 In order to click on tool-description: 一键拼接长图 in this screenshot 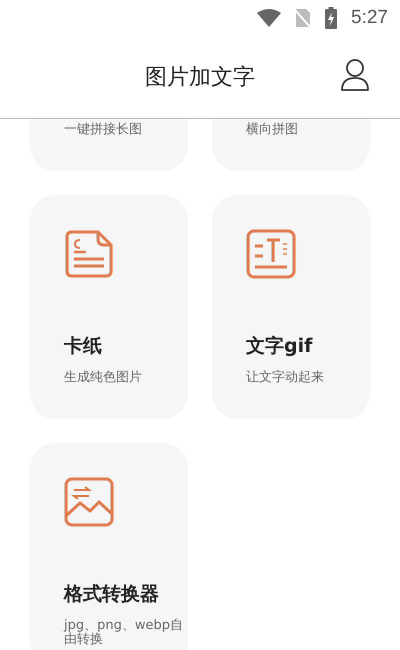, I will do `click(103, 130)`.